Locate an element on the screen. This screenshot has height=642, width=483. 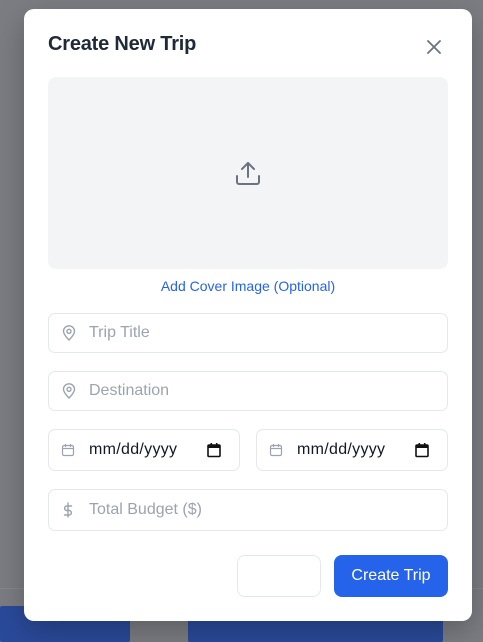
upload-icon is located at coordinates (248, 173).